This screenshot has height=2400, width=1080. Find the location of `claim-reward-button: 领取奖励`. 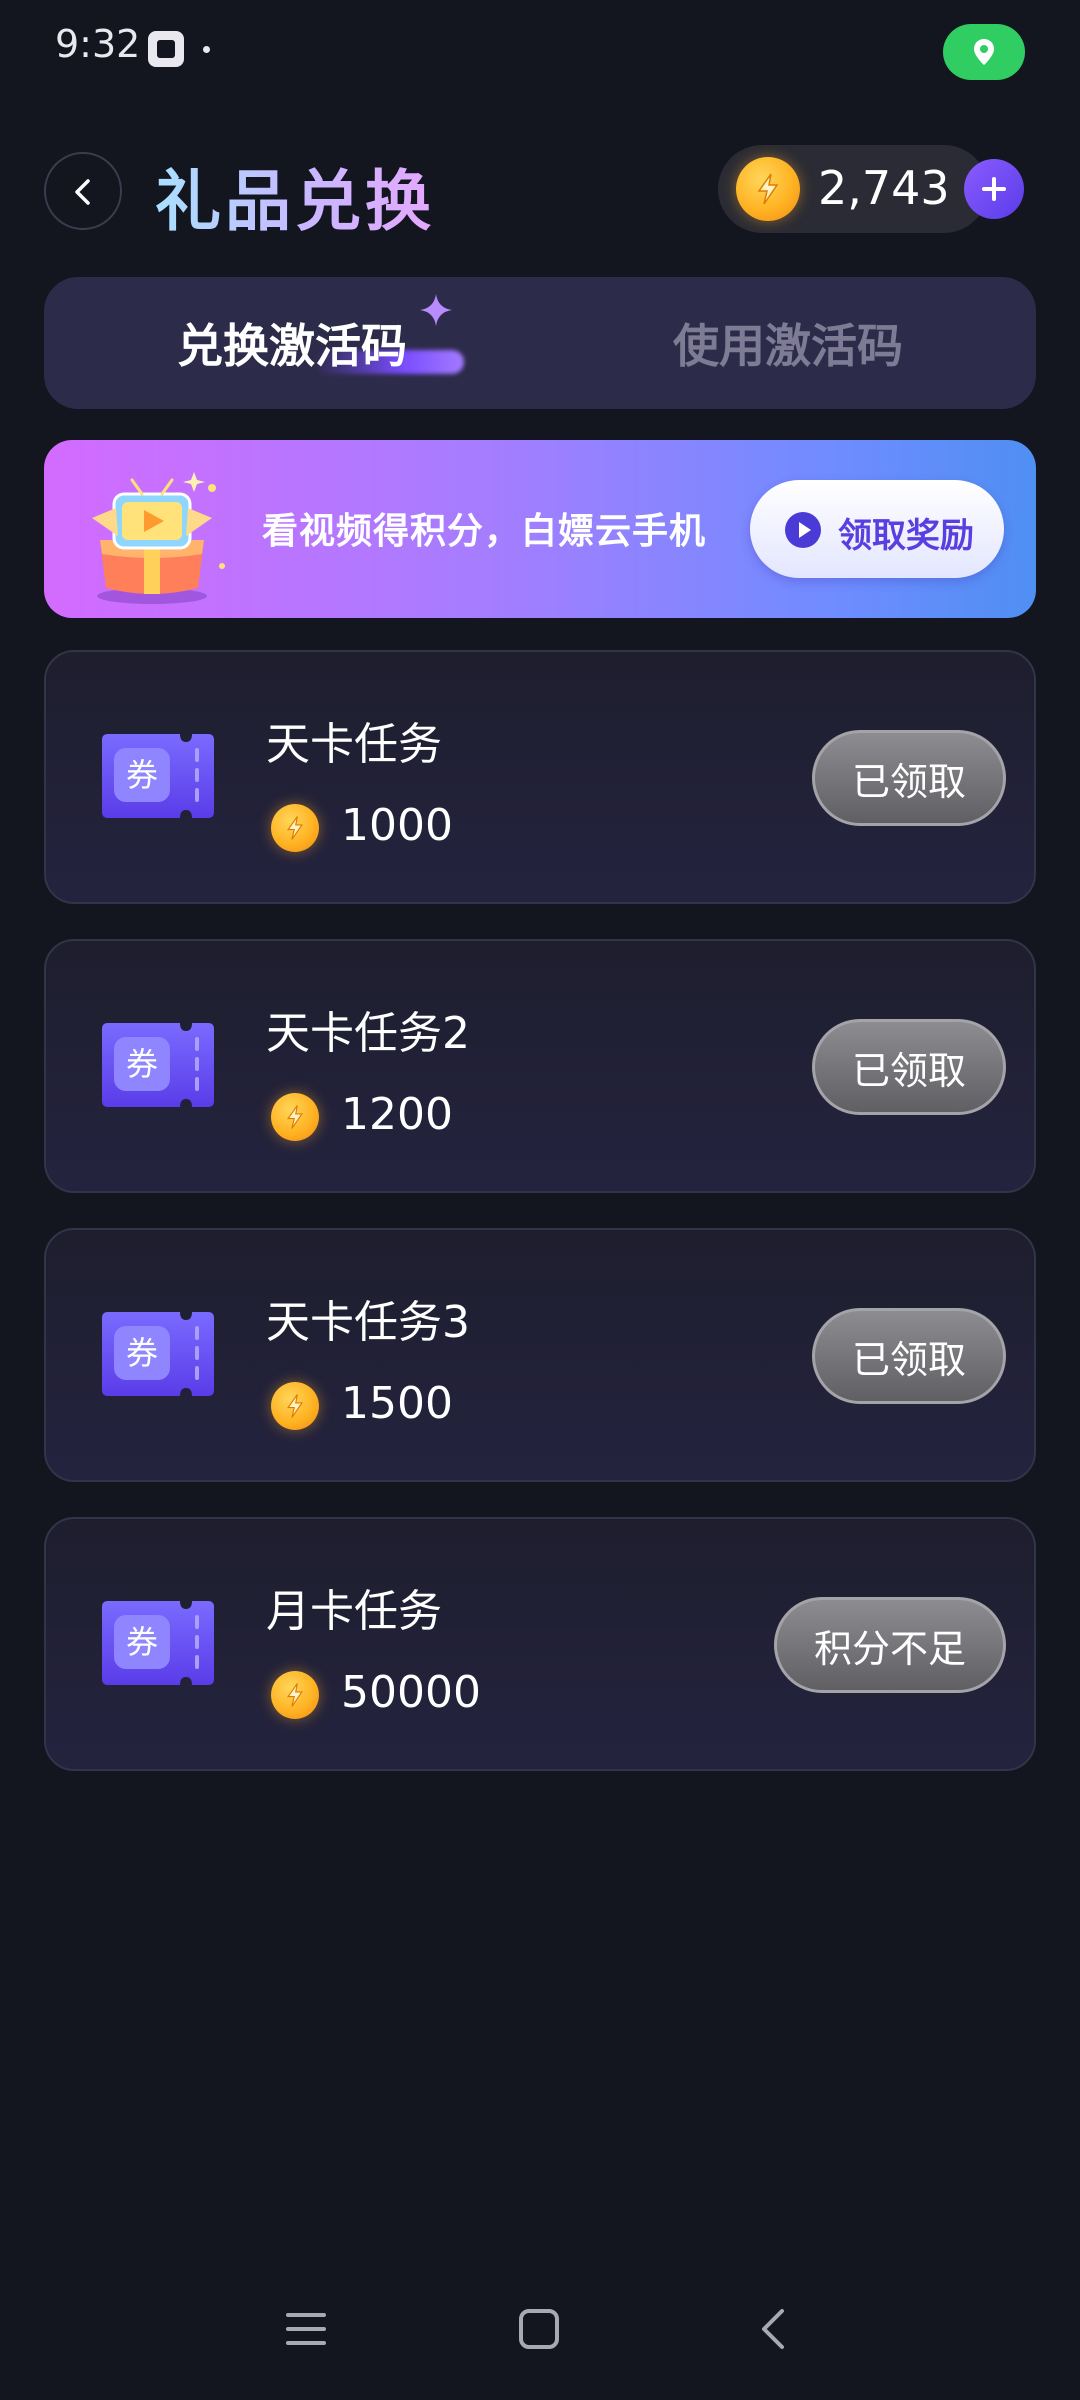

claim-reward-button: 领取奖励 is located at coordinates (877, 529).